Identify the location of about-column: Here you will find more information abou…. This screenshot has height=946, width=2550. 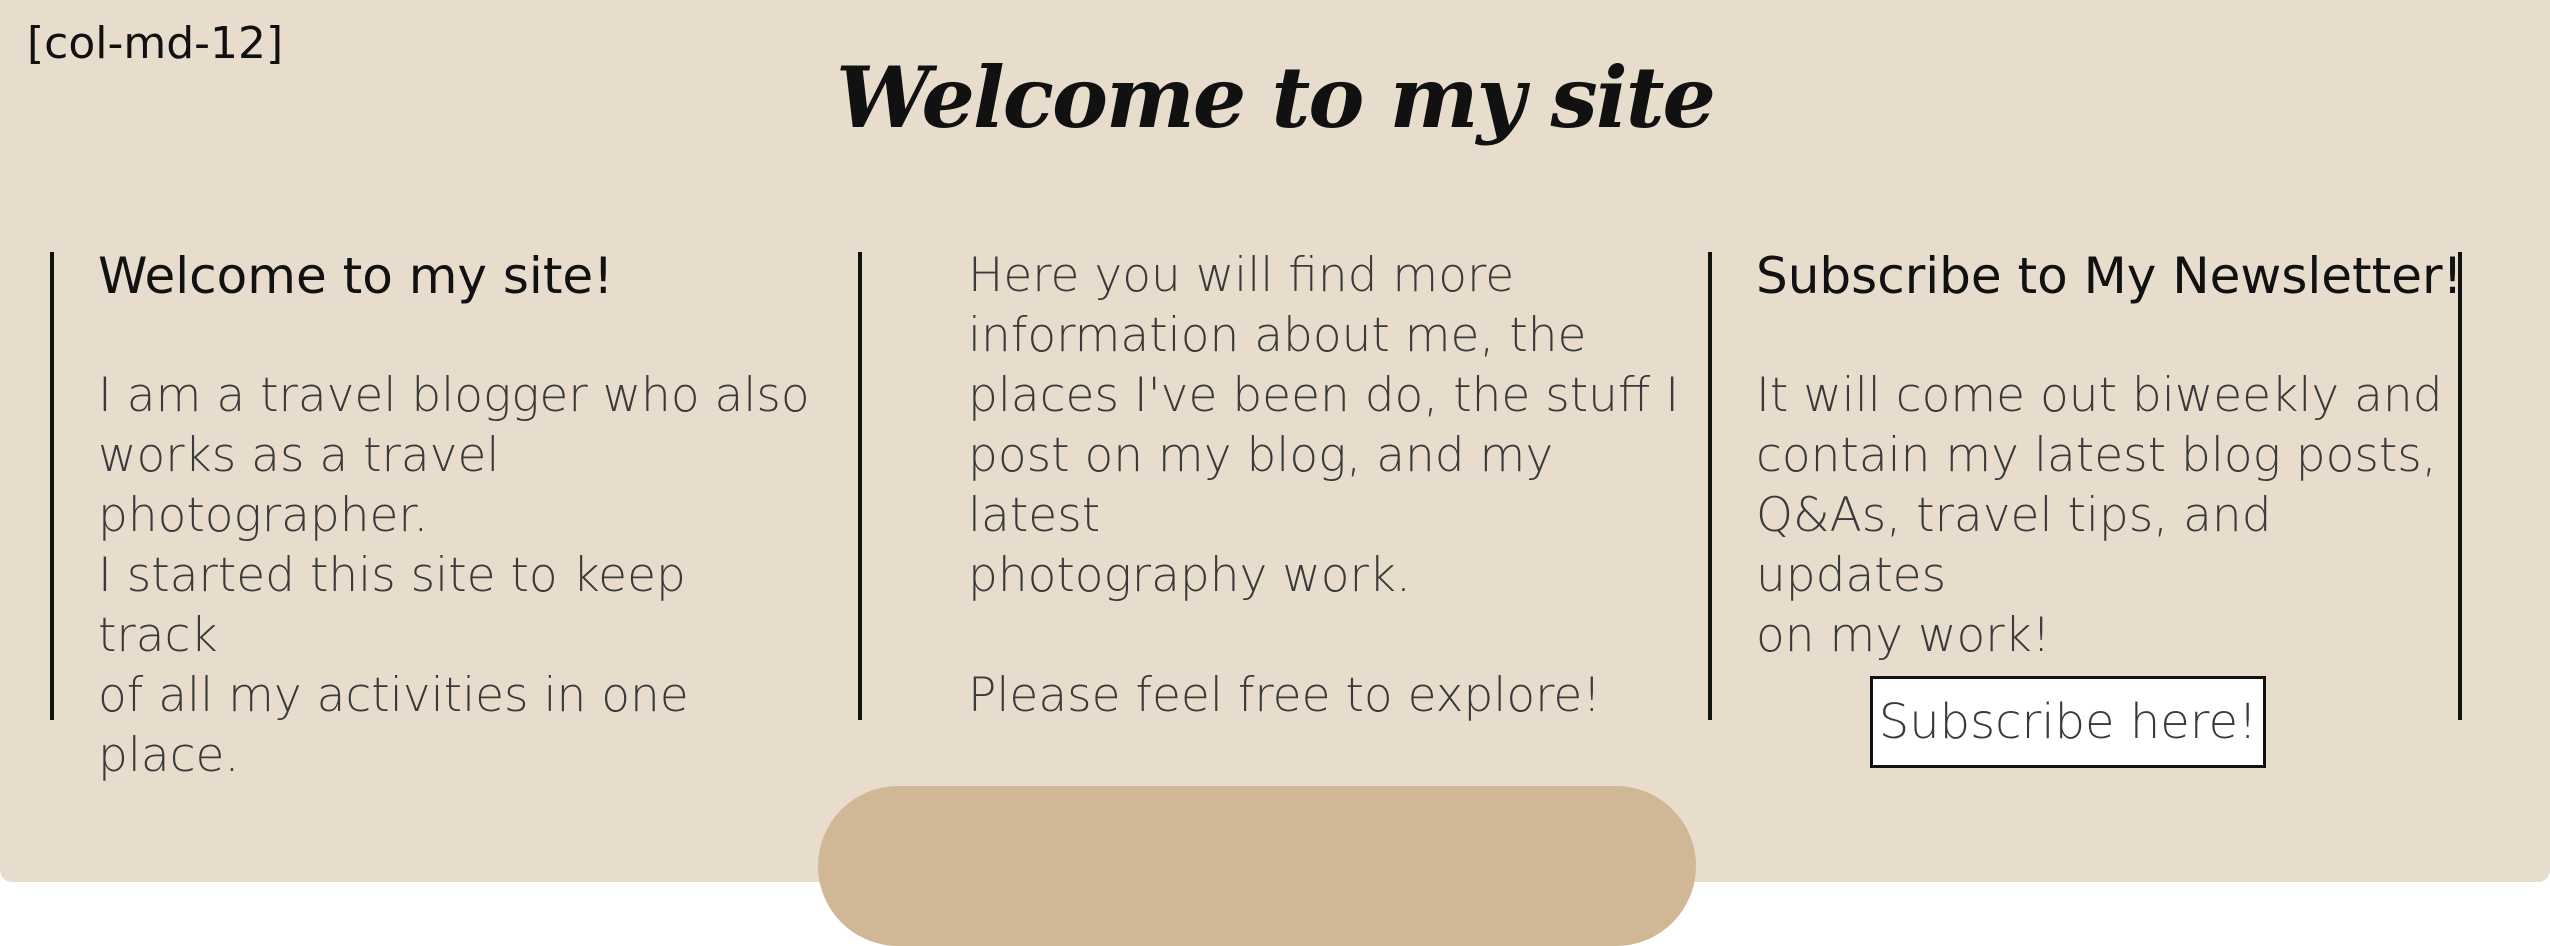
(1328, 486).